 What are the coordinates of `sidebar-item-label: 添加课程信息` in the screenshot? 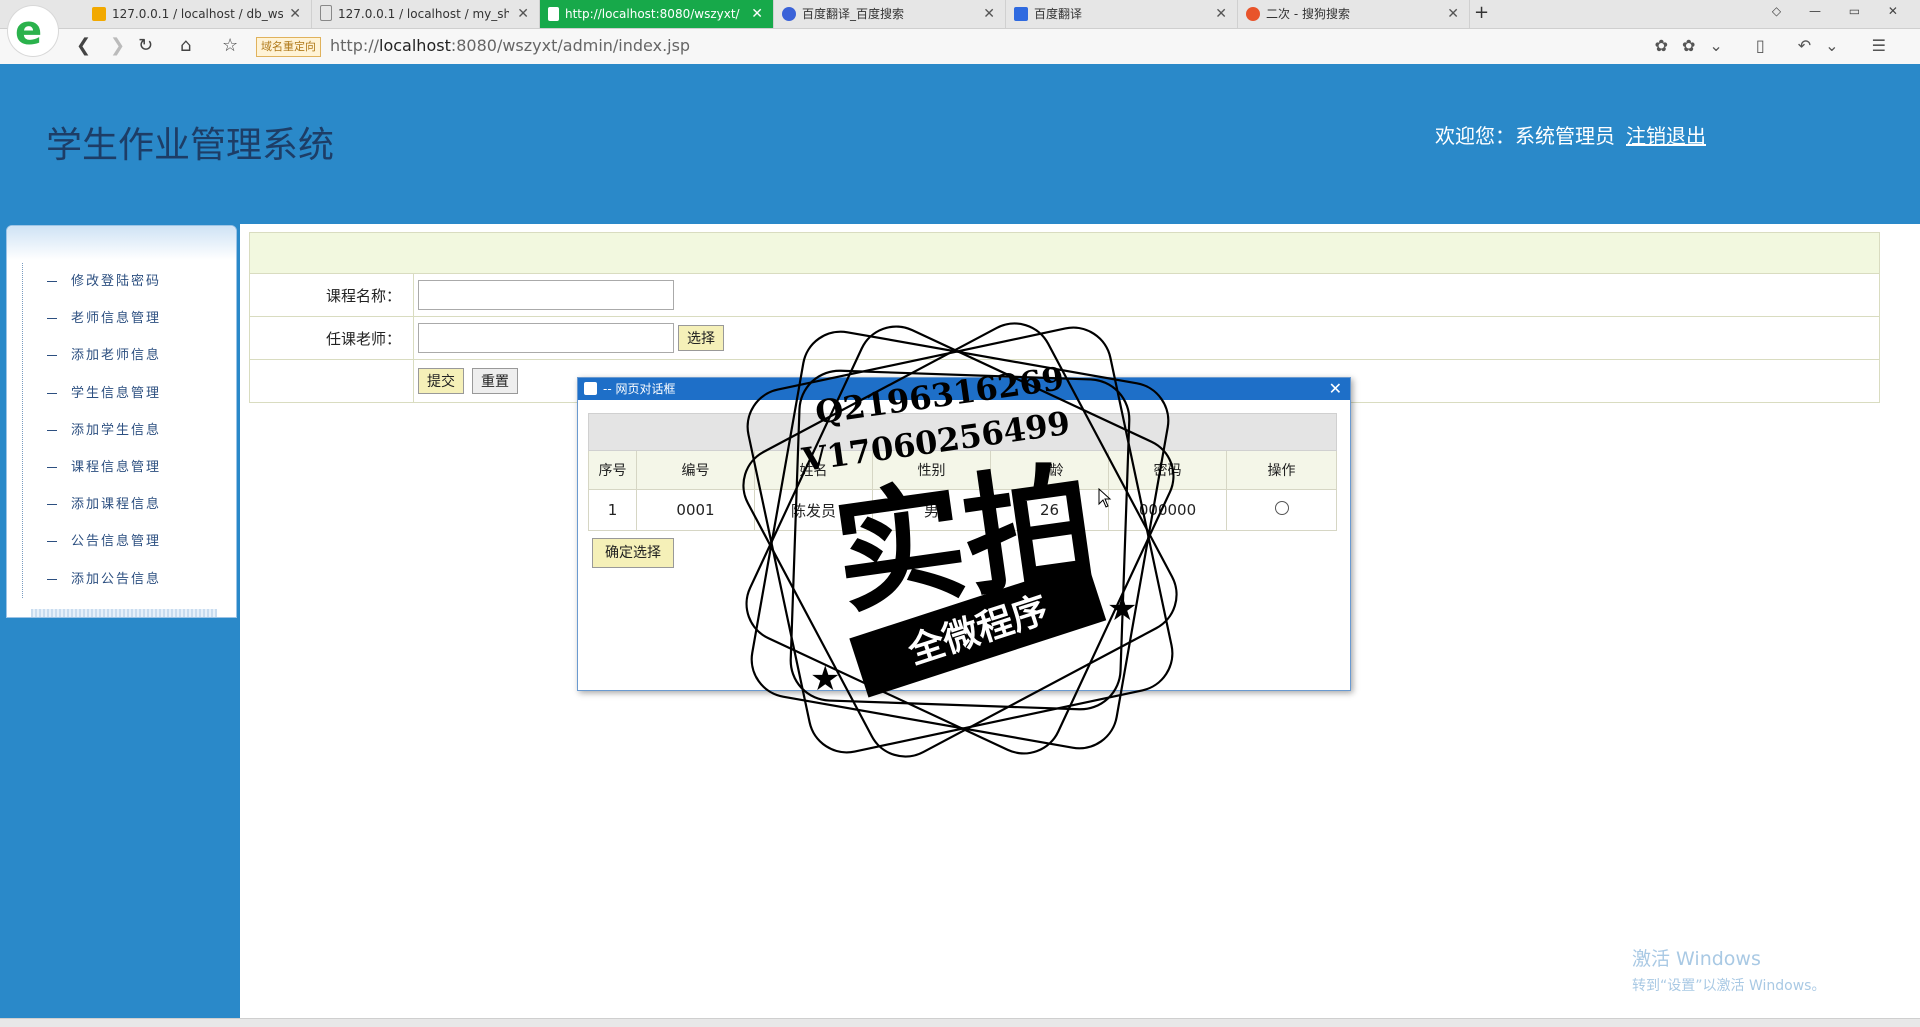 It's located at (116, 505).